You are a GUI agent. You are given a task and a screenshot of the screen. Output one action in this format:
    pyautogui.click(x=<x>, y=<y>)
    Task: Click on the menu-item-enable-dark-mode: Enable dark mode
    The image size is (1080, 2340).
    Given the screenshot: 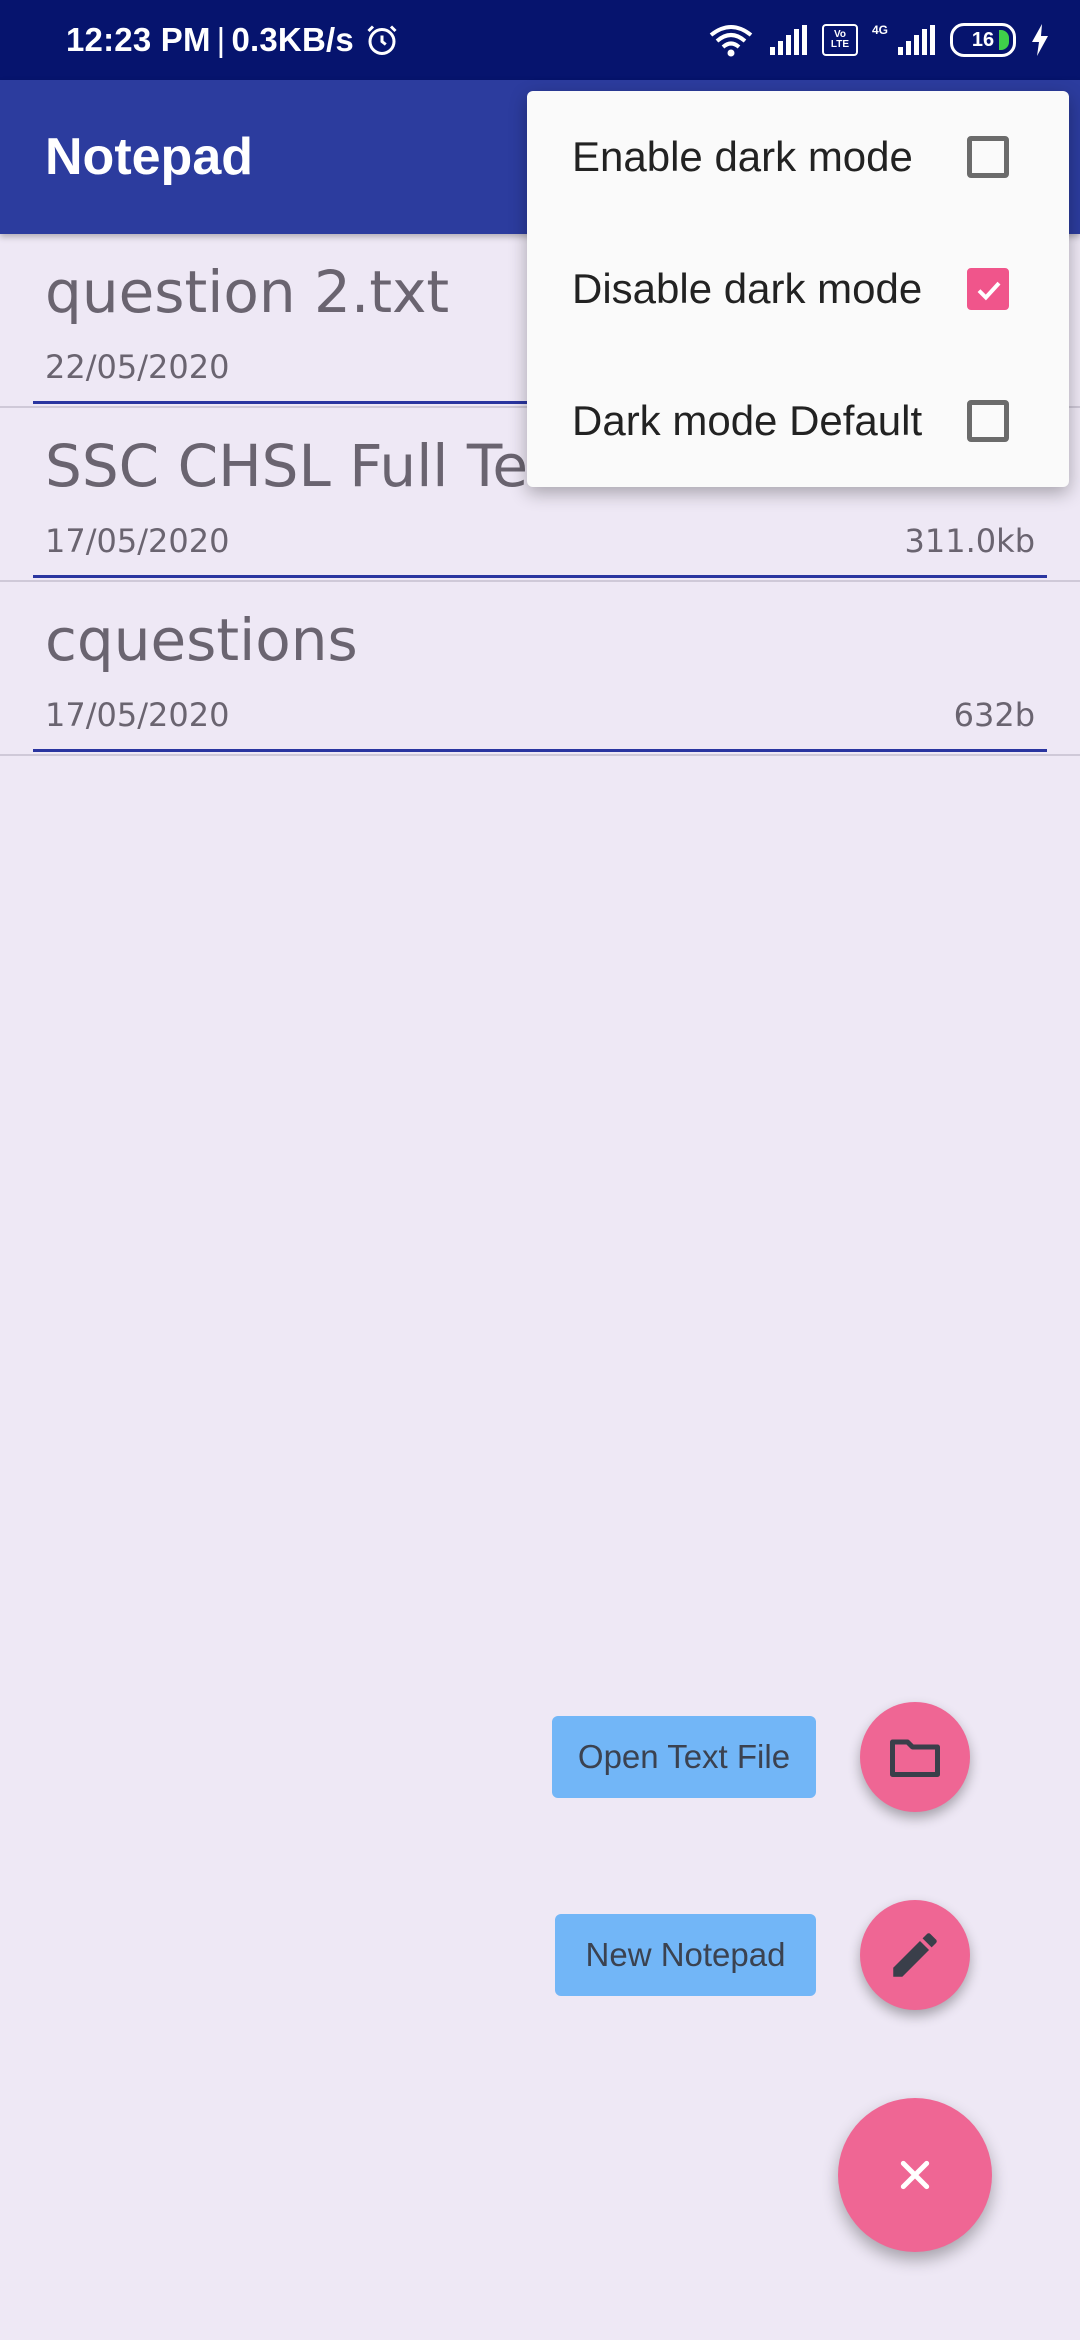 What is the action you would take?
    pyautogui.click(x=798, y=157)
    